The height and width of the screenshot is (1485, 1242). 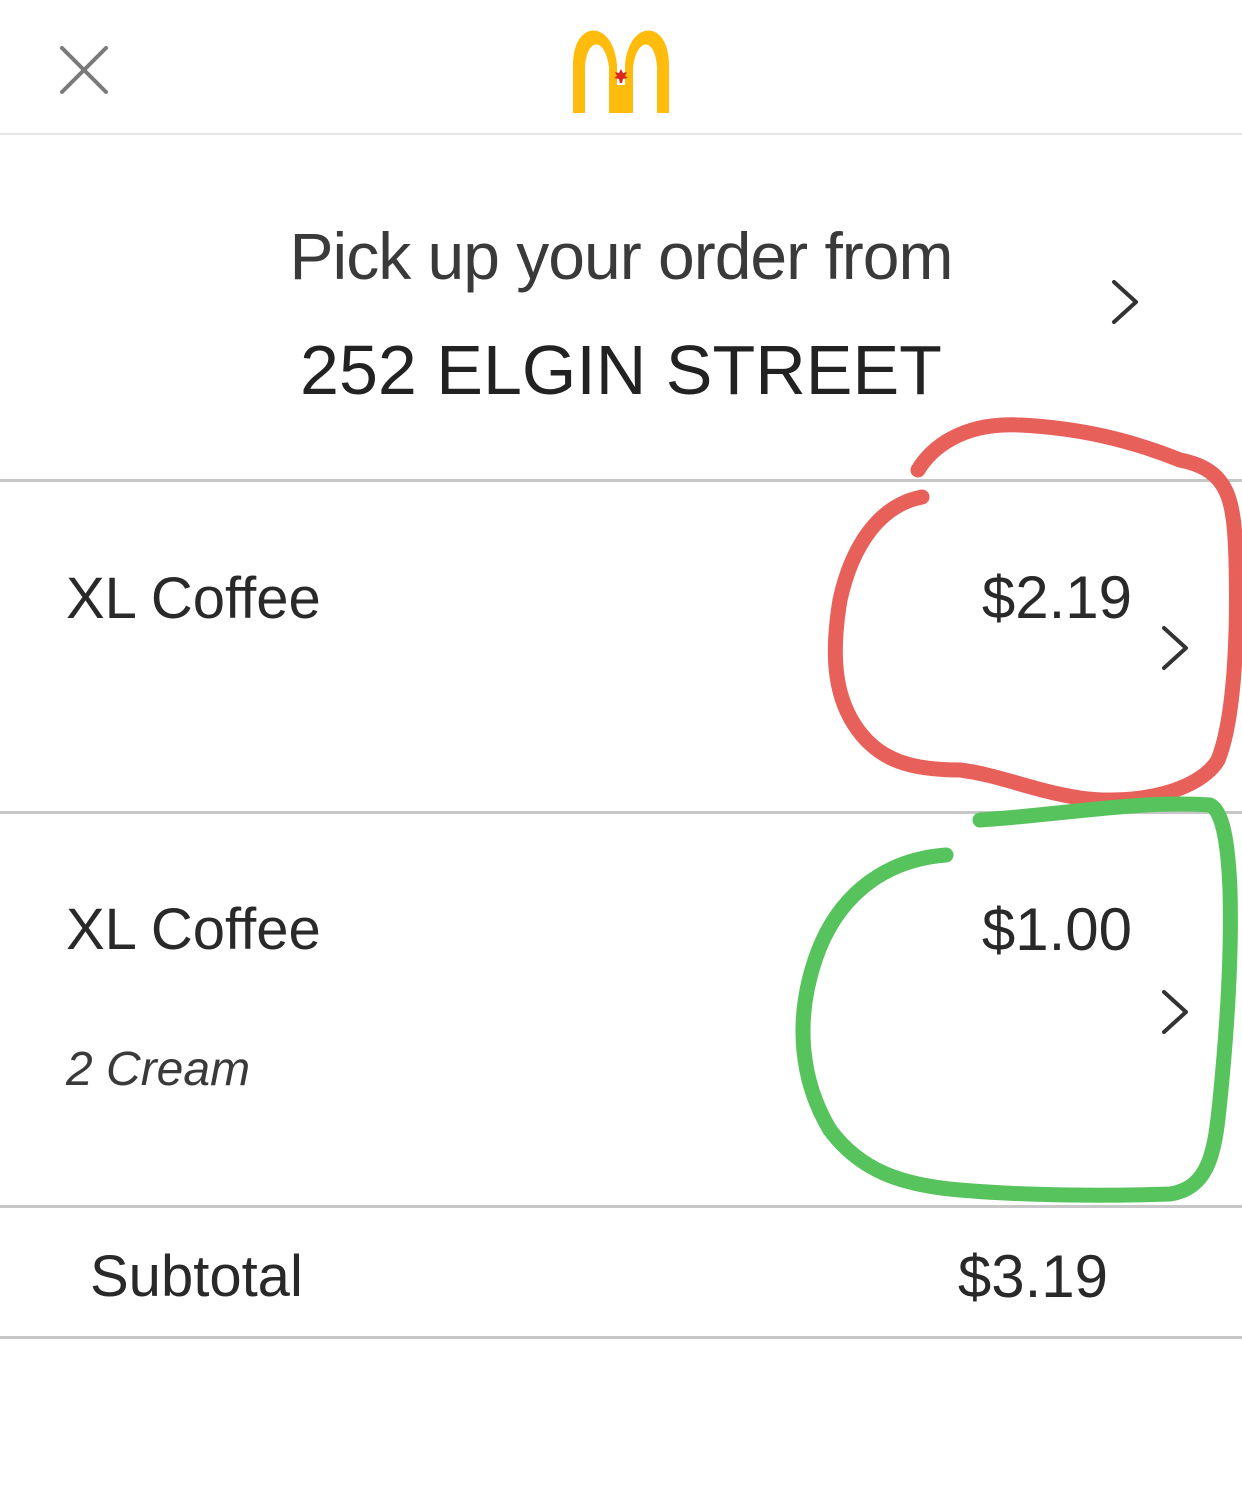 I want to click on close-button, so click(x=84, y=70).